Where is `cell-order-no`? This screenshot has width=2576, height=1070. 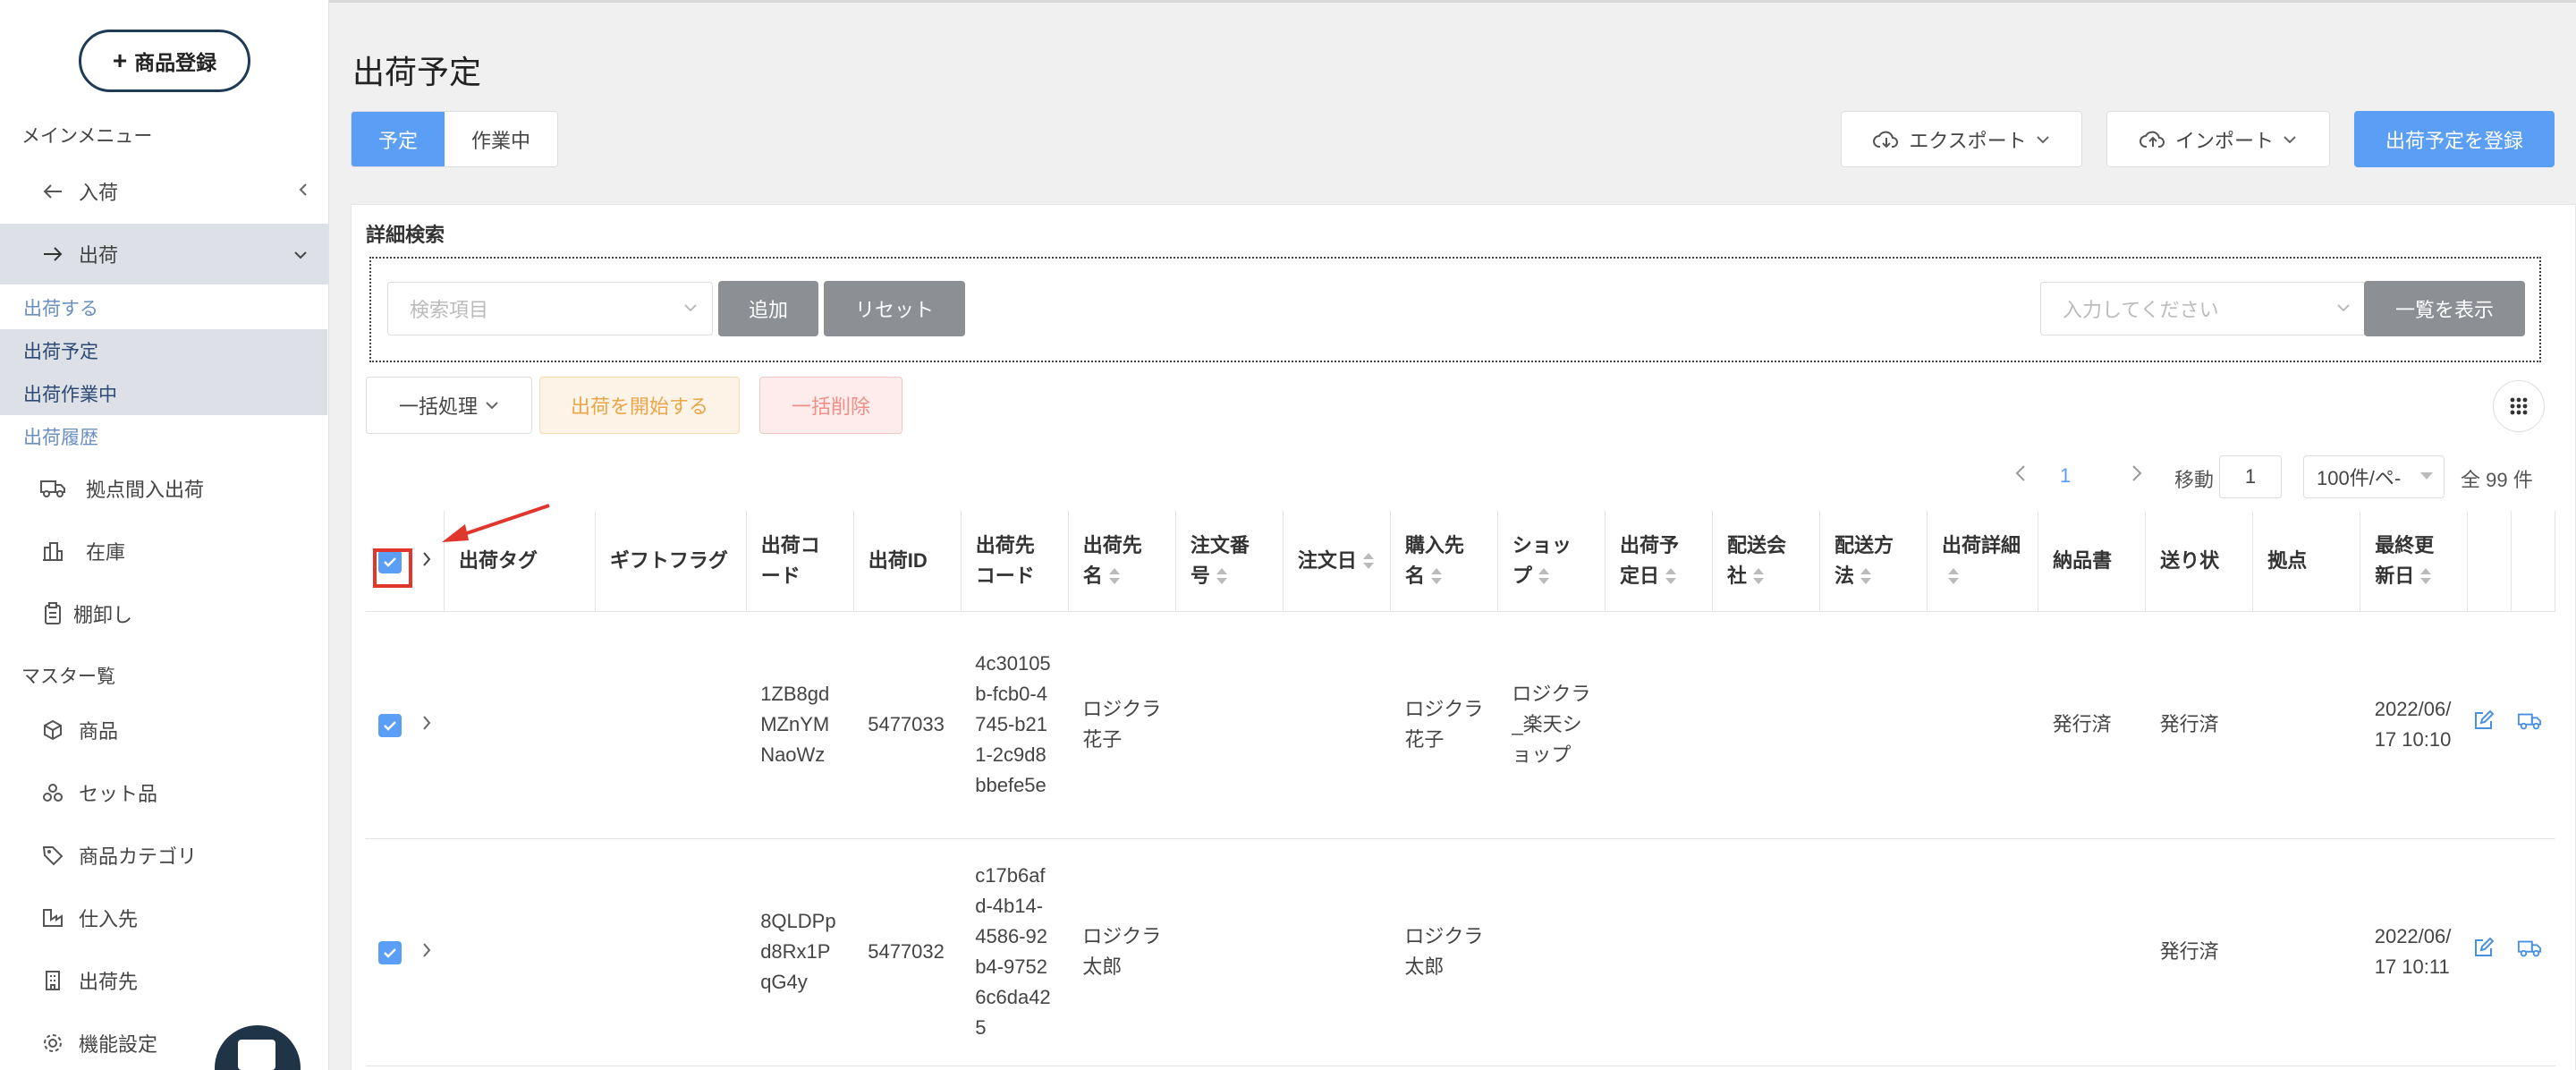 cell-order-no is located at coordinates (1229, 952).